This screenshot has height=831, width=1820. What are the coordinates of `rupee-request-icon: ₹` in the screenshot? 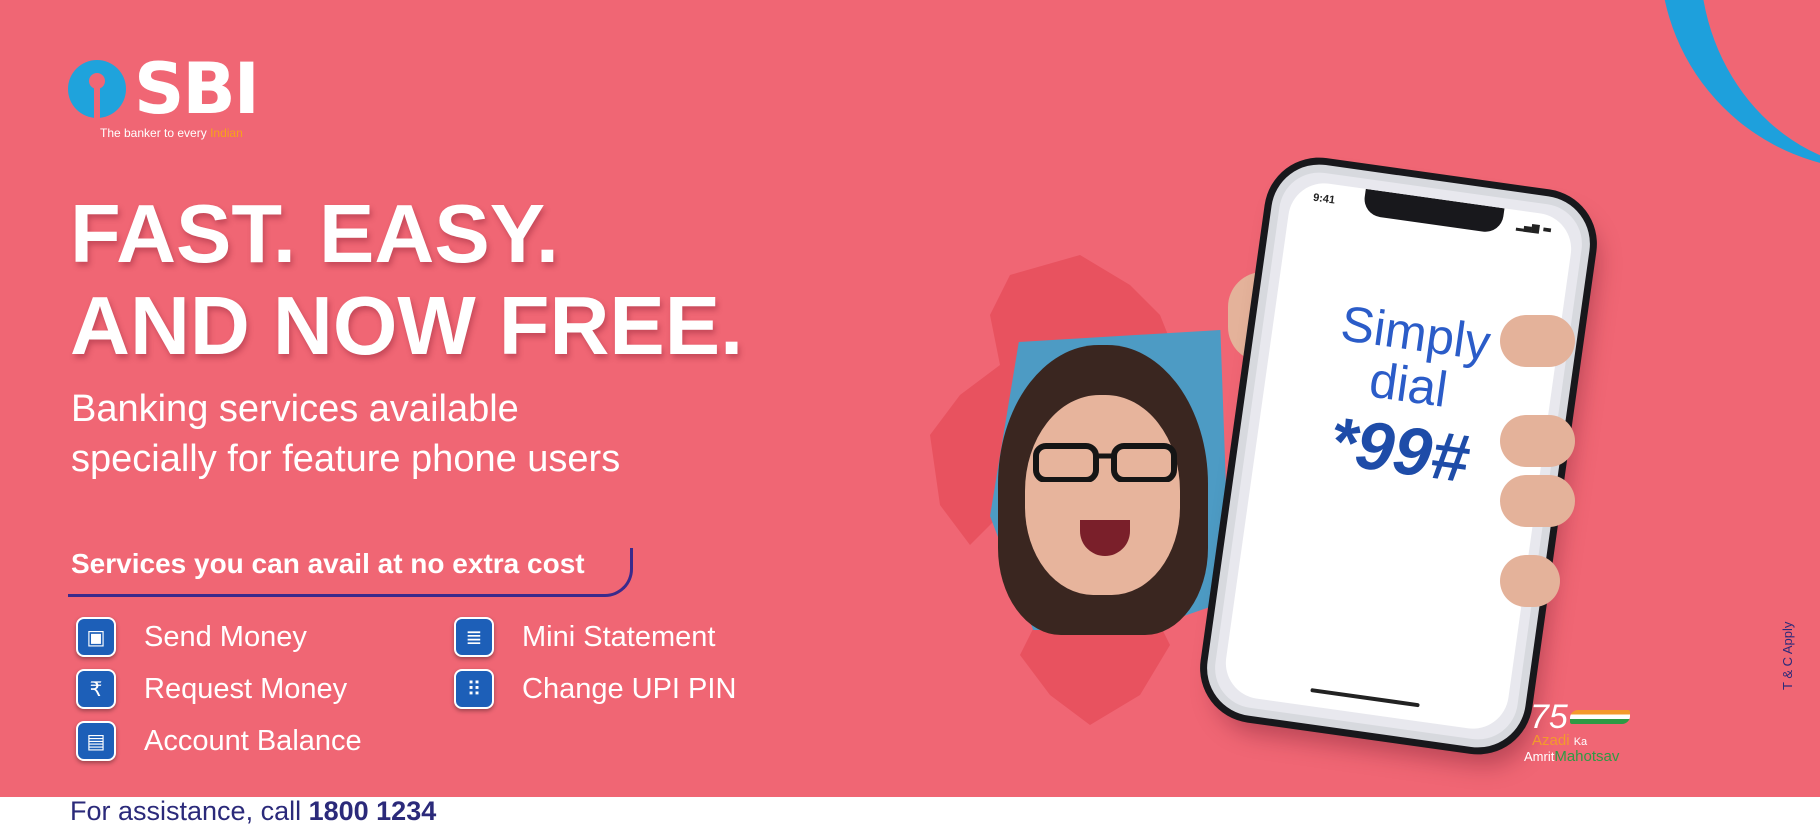 It's located at (96, 689).